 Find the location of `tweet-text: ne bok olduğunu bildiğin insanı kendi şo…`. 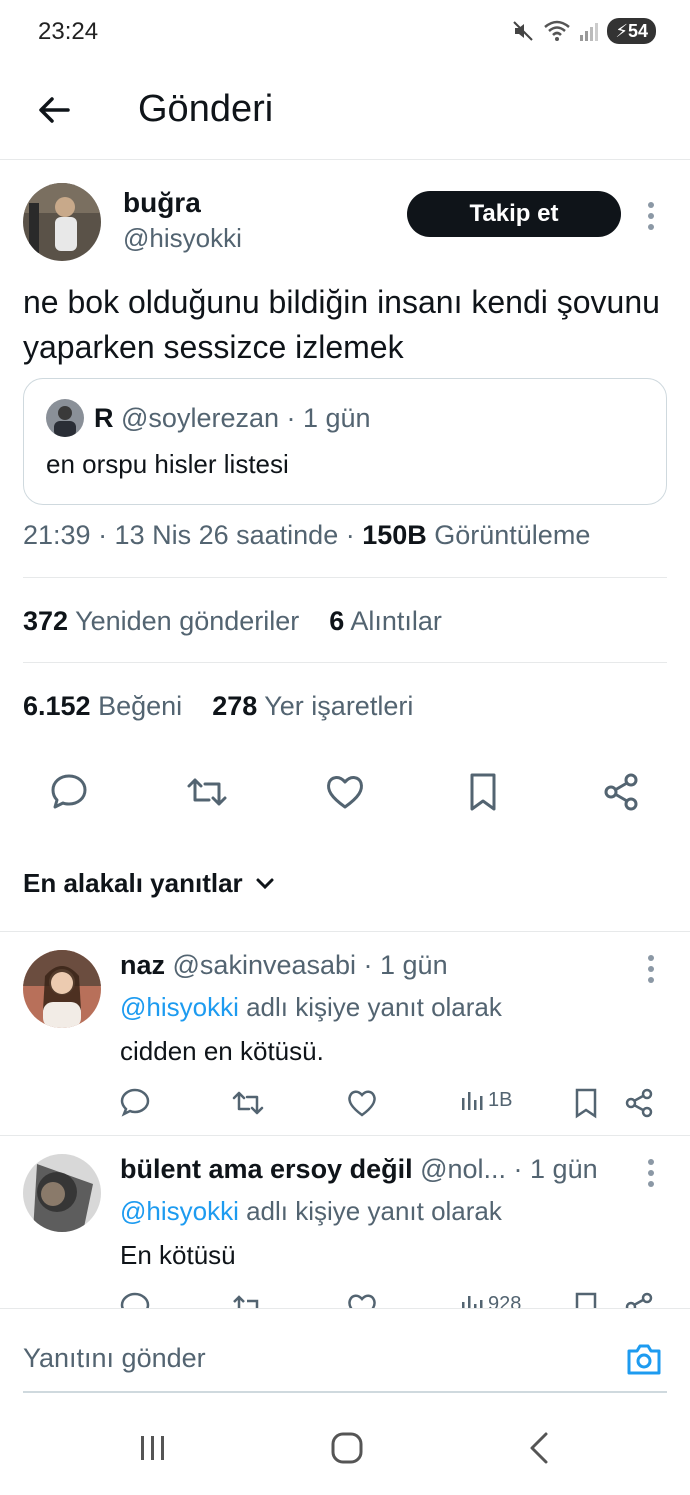

tweet-text: ne bok olduğunu bildiğin insanı kendi şo… is located at coordinates (341, 324).